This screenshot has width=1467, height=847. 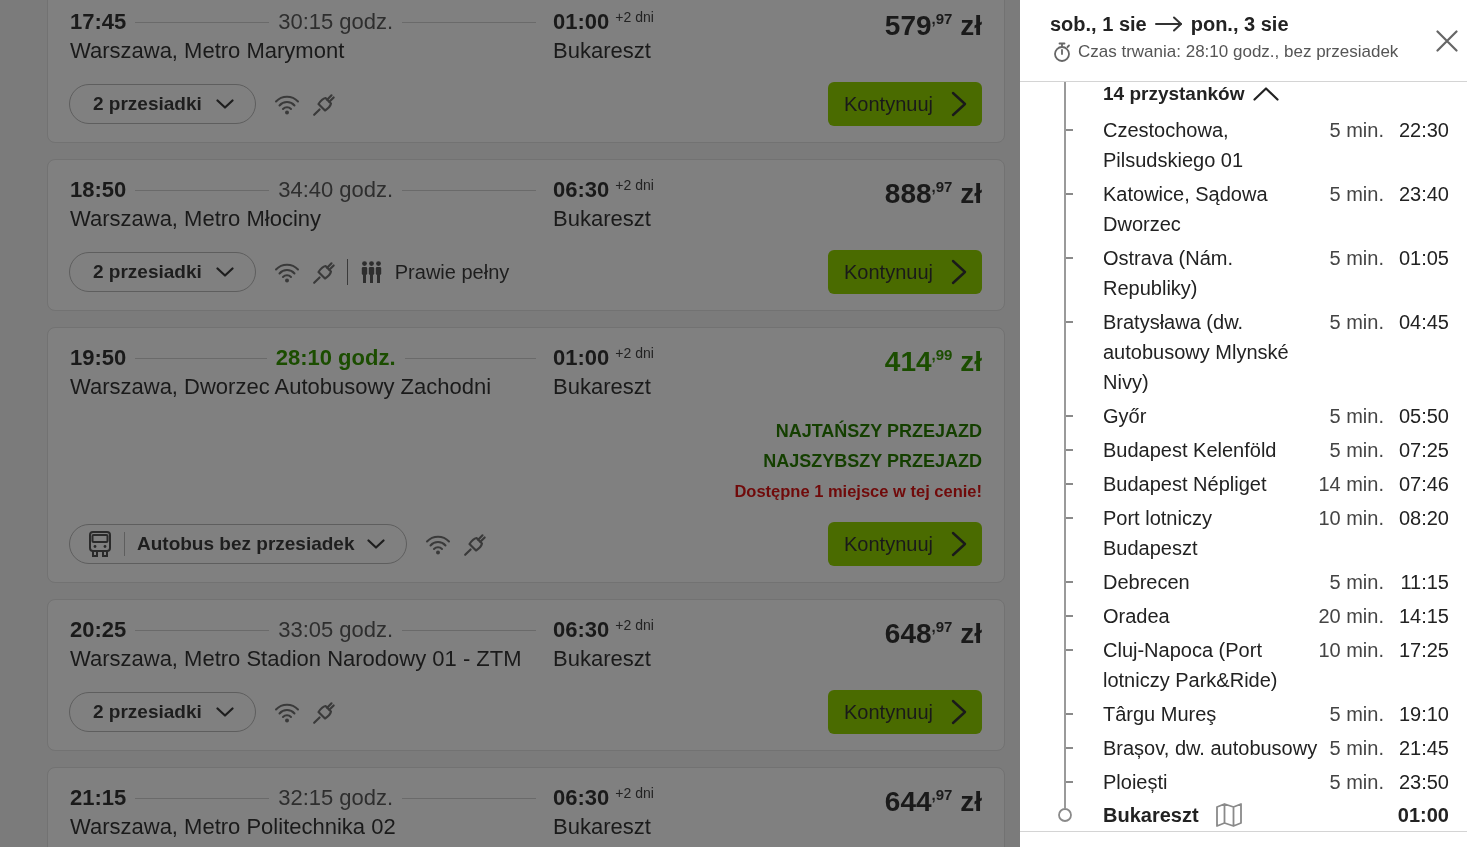 I want to click on stop-name: Ploiești, so click(x=1136, y=782).